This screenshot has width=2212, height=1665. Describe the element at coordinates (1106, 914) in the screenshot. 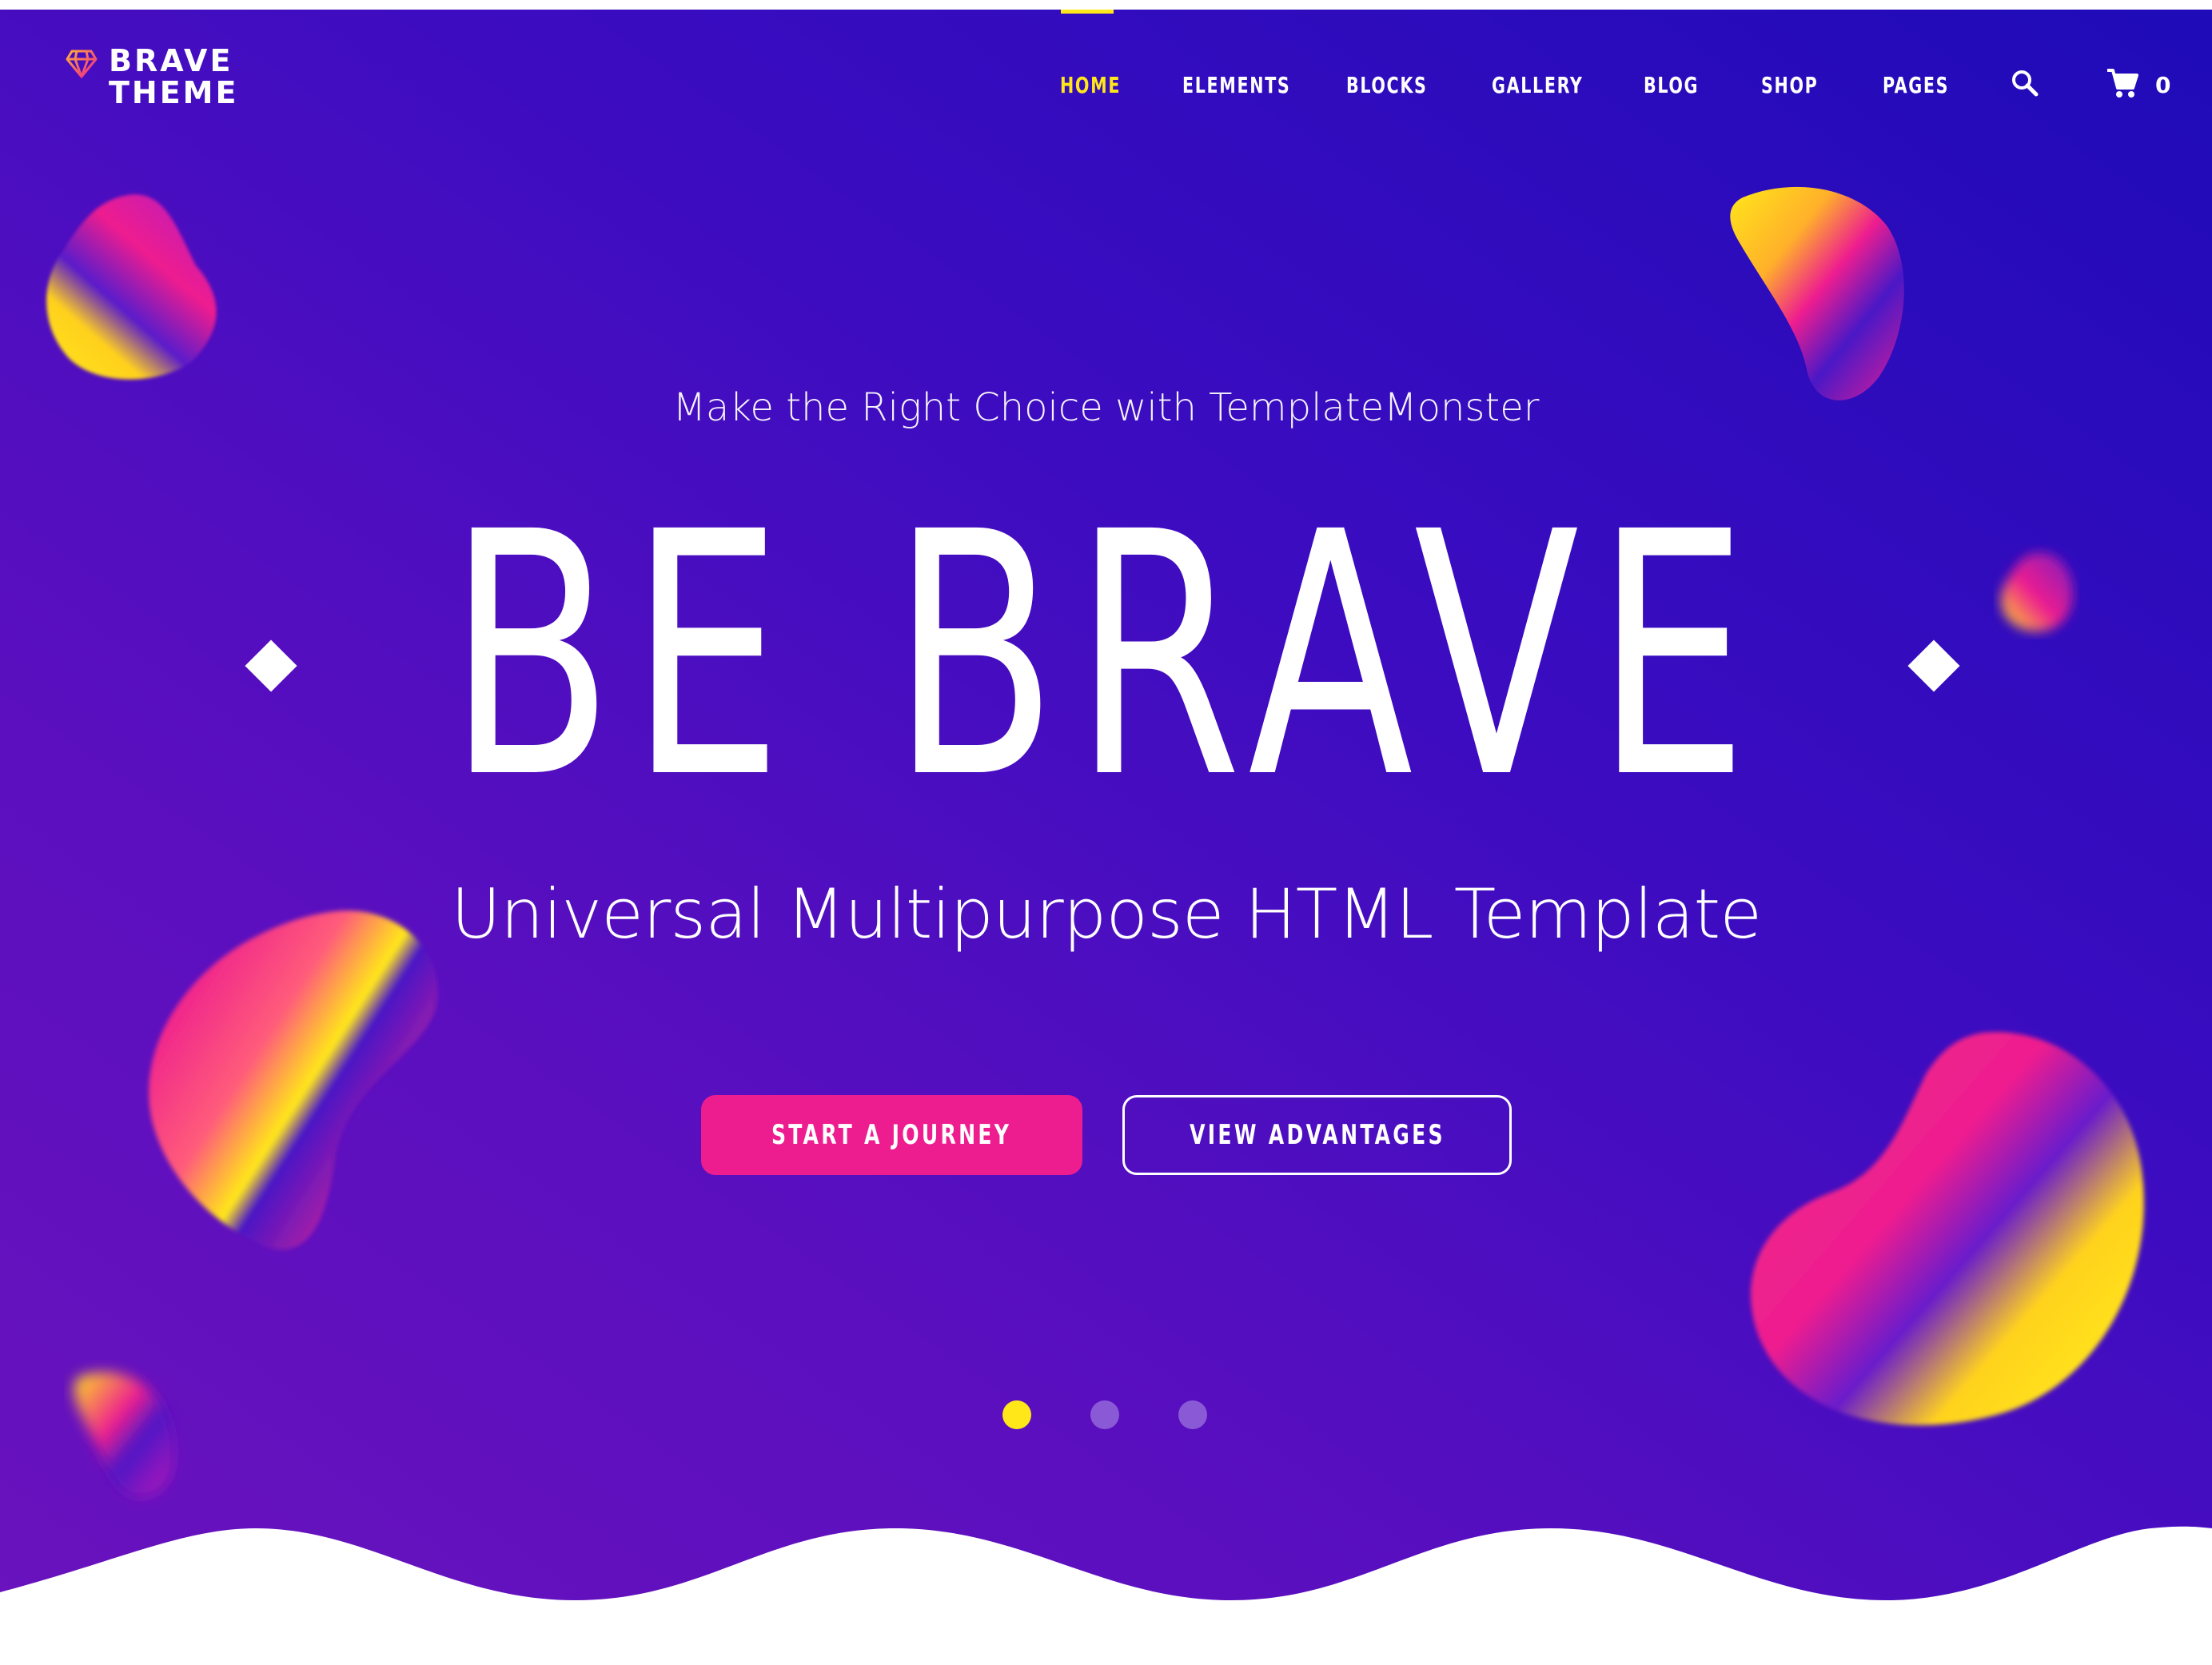

I see `hero-subheading: Universal Multipurpose HTML Template` at that location.